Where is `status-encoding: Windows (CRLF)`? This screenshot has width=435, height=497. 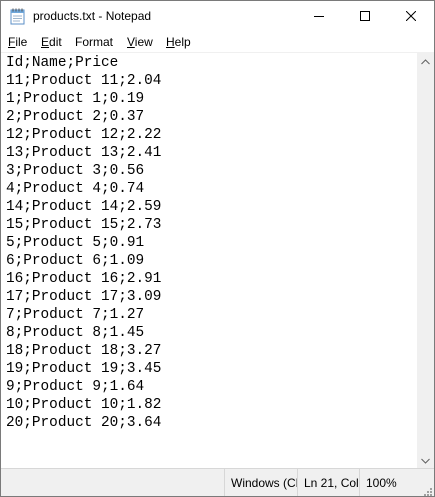 status-encoding: Windows (CRLF) is located at coordinates (260, 482).